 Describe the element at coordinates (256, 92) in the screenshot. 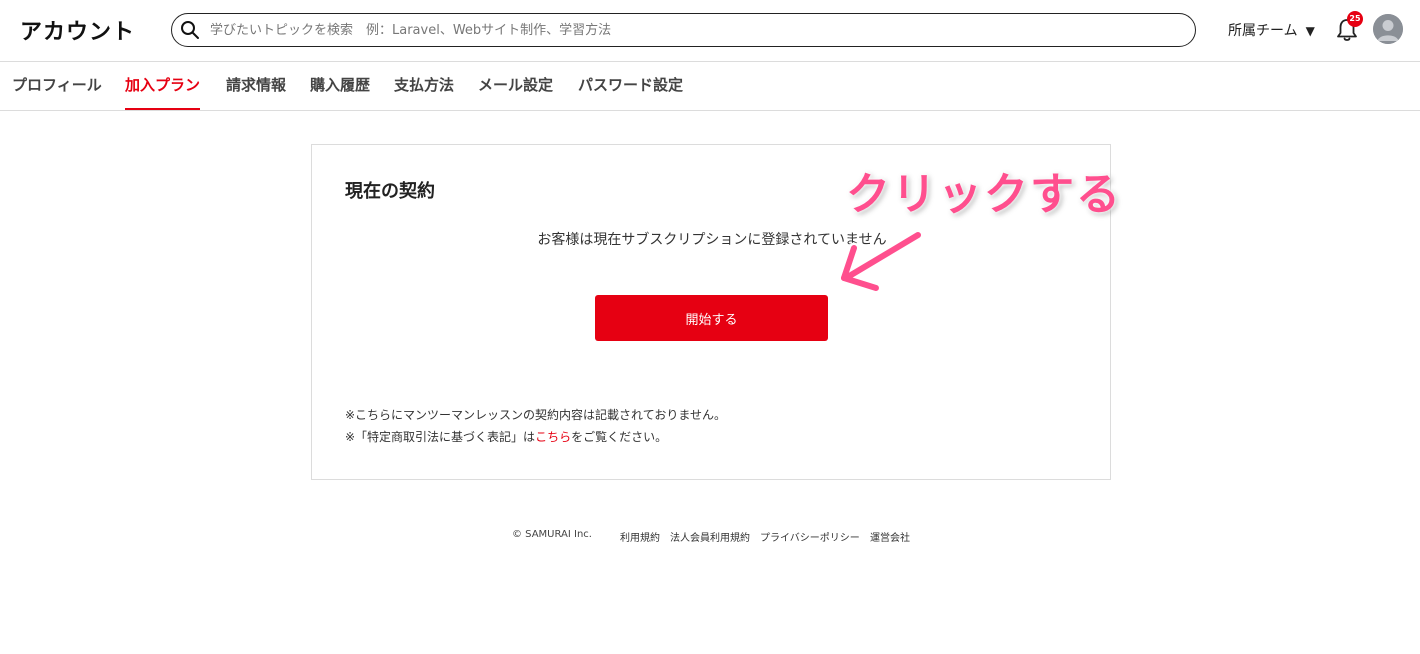

I see `tab-billing: 請求情報` at that location.